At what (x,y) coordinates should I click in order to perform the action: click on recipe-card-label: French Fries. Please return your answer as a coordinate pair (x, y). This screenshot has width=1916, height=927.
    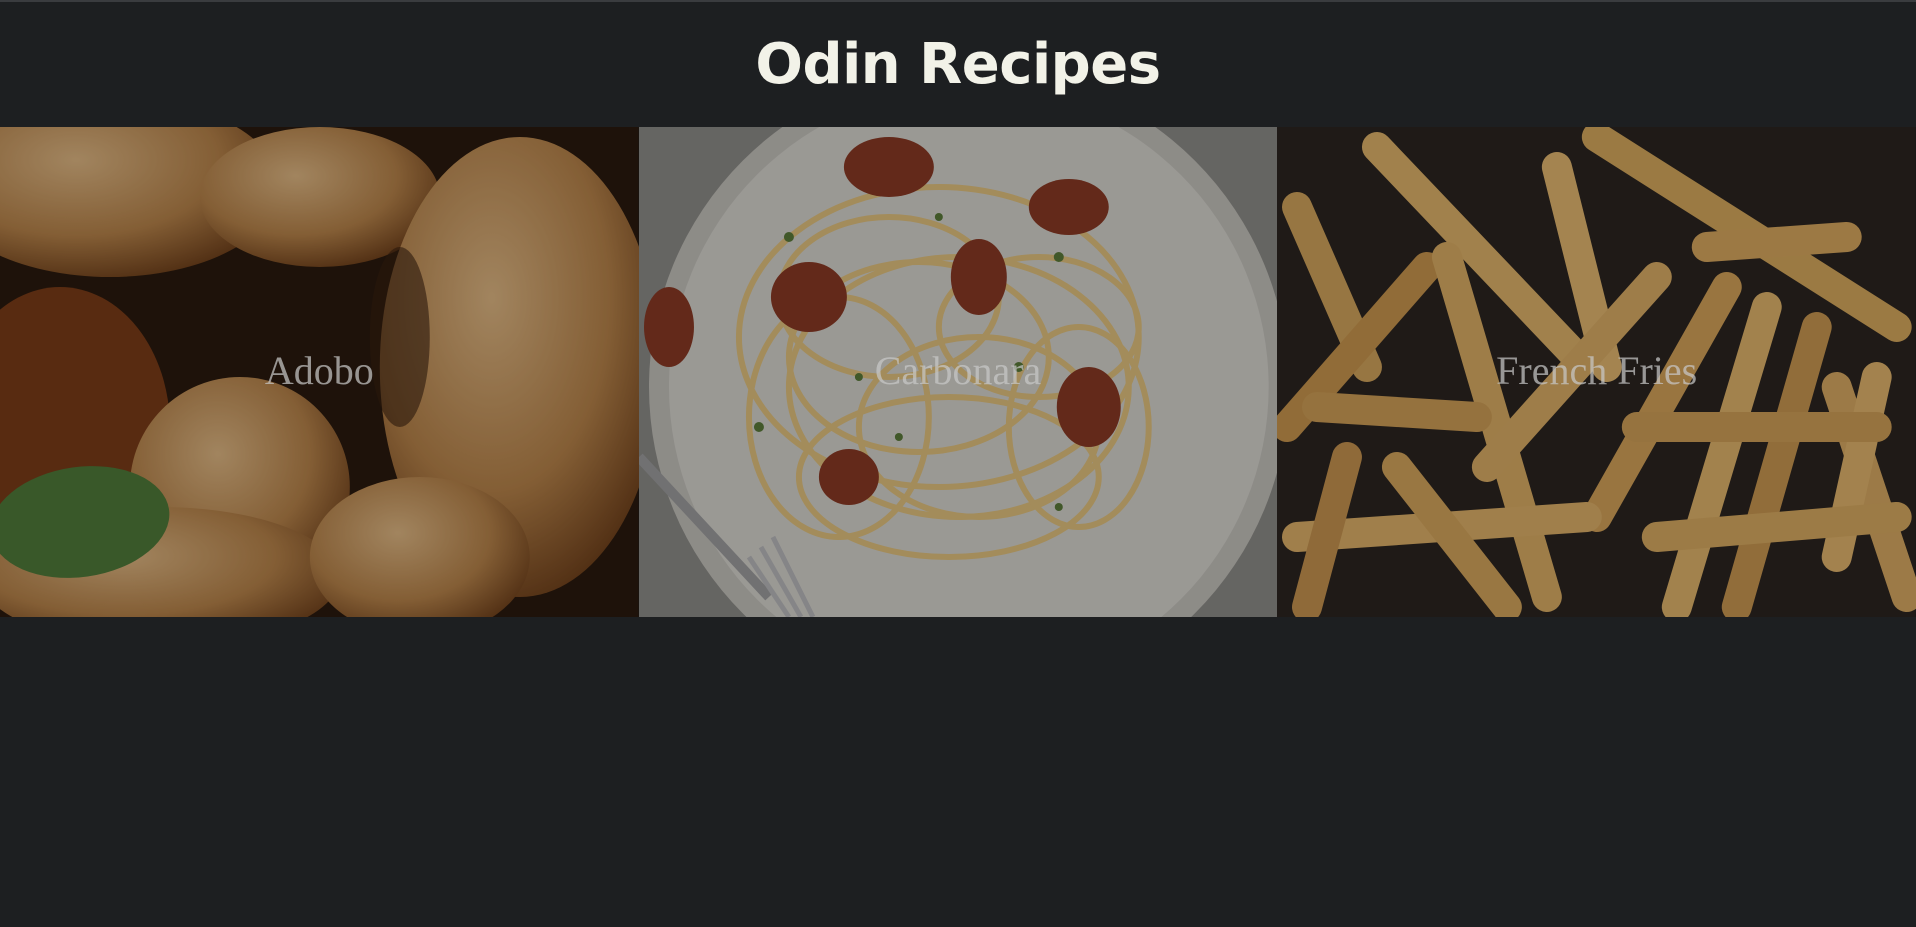
    Looking at the image, I should click on (1597, 370).